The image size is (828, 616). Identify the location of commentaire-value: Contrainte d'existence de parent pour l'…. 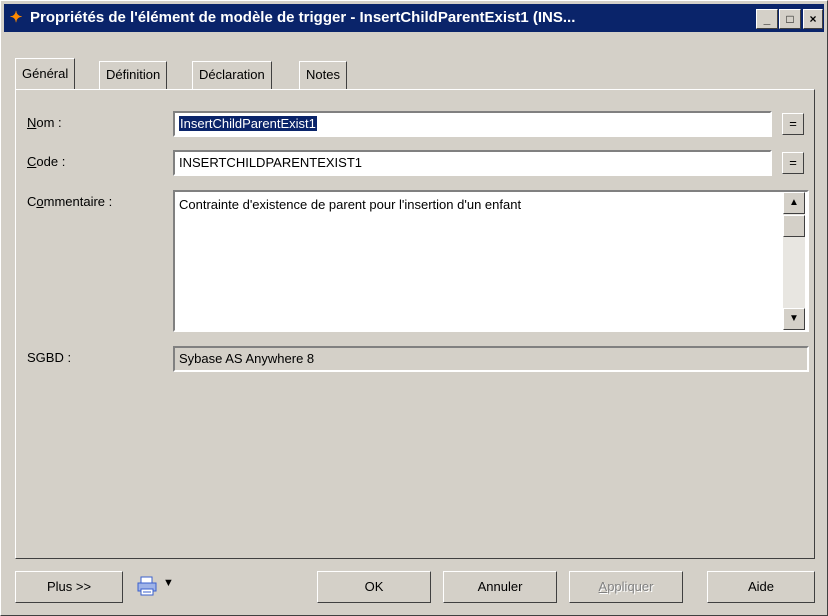
(350, 204).